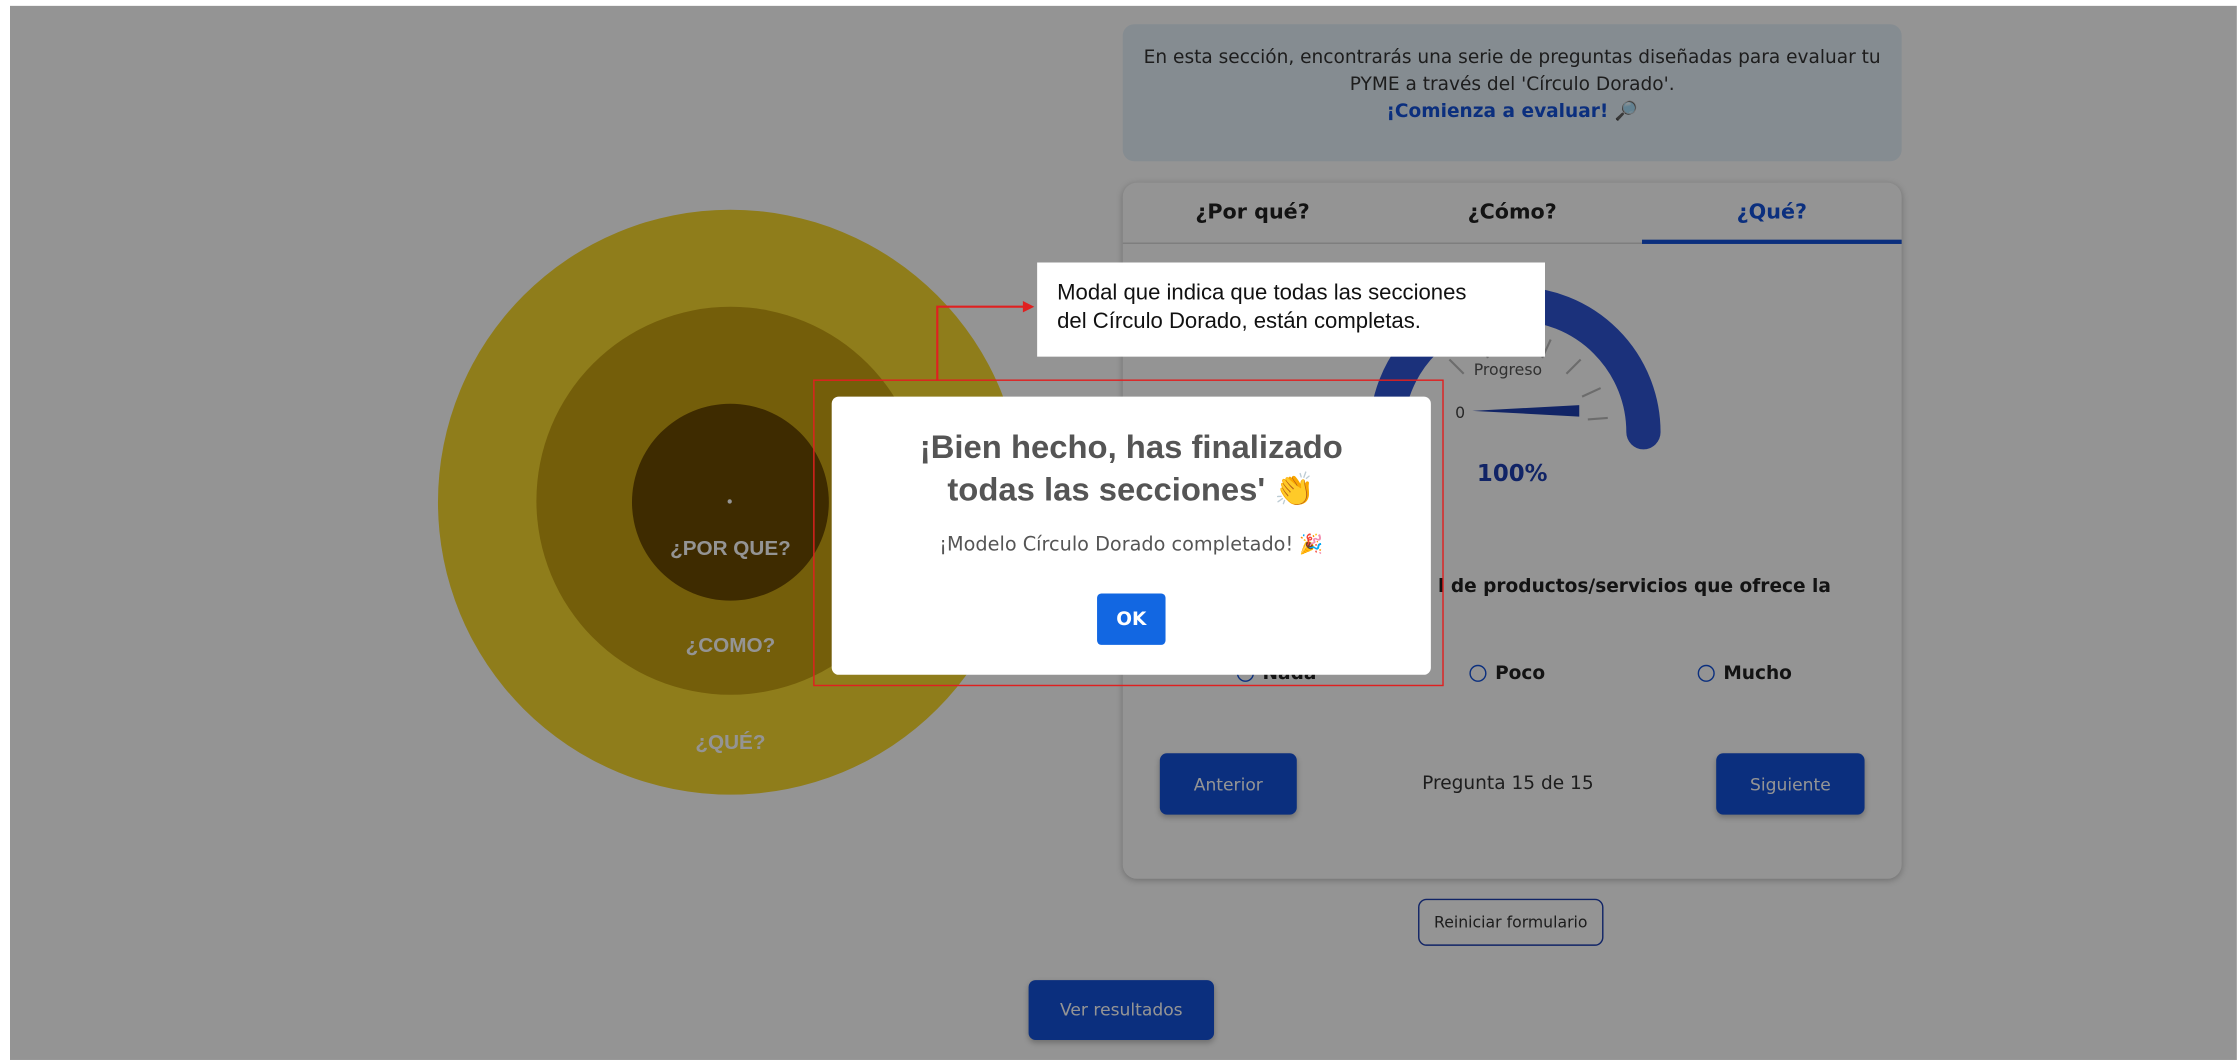  What do you see at coordinates (985, 341) in the screenshot?
I see `annotation-arrow` at bounding box center [985, 341].